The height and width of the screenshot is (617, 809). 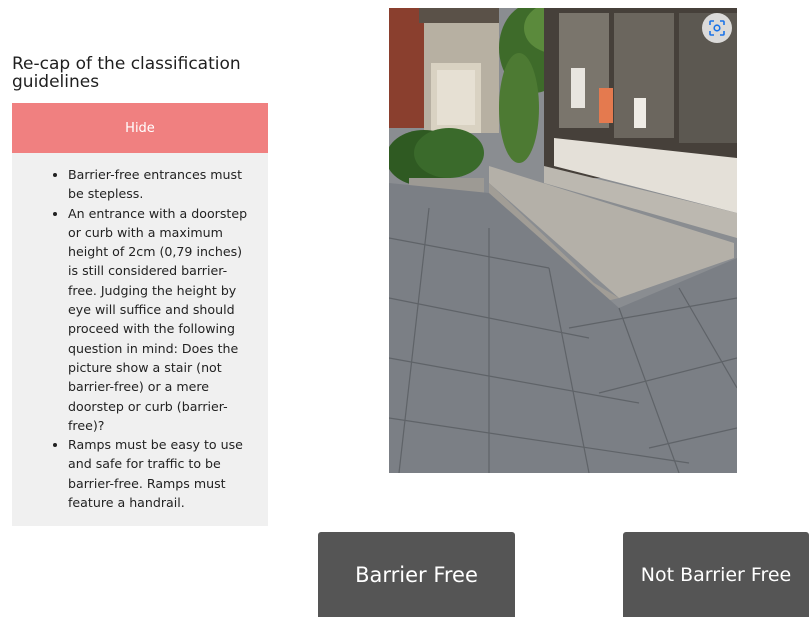 What do you see at coordinates (161, 184) in the screenshot?
I see `guideline-item: Barrier-free entrances must be stepless.` at bounding box center [161, 184].